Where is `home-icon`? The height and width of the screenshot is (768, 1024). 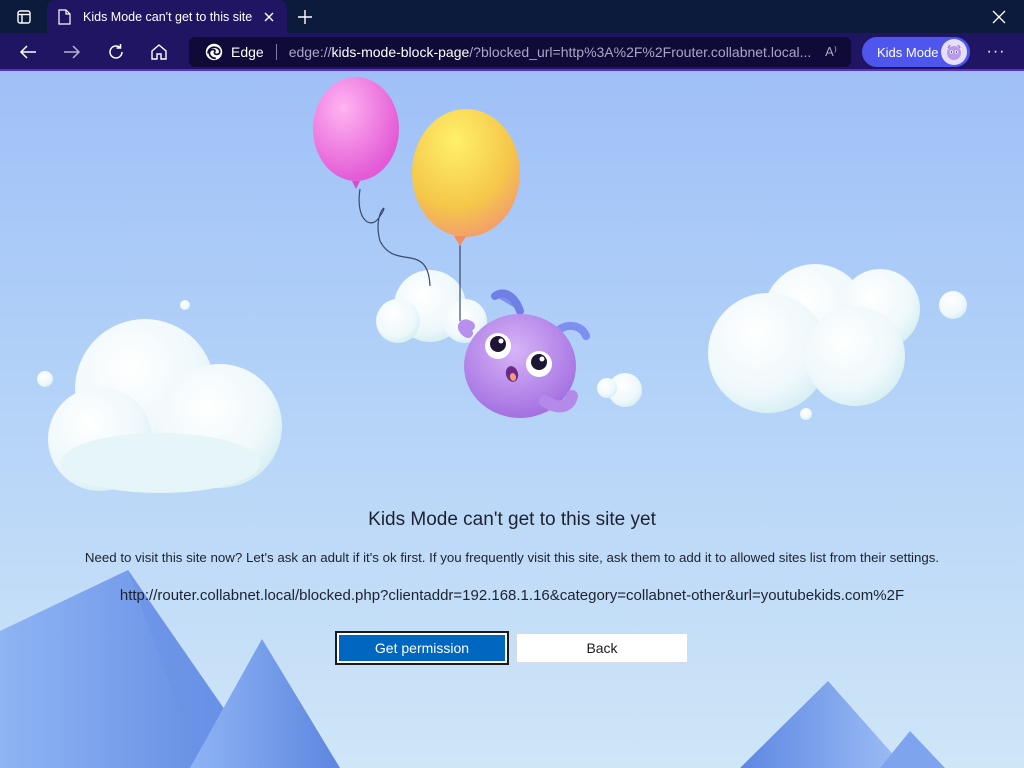
home-icon is located at coordinates (159, 52).